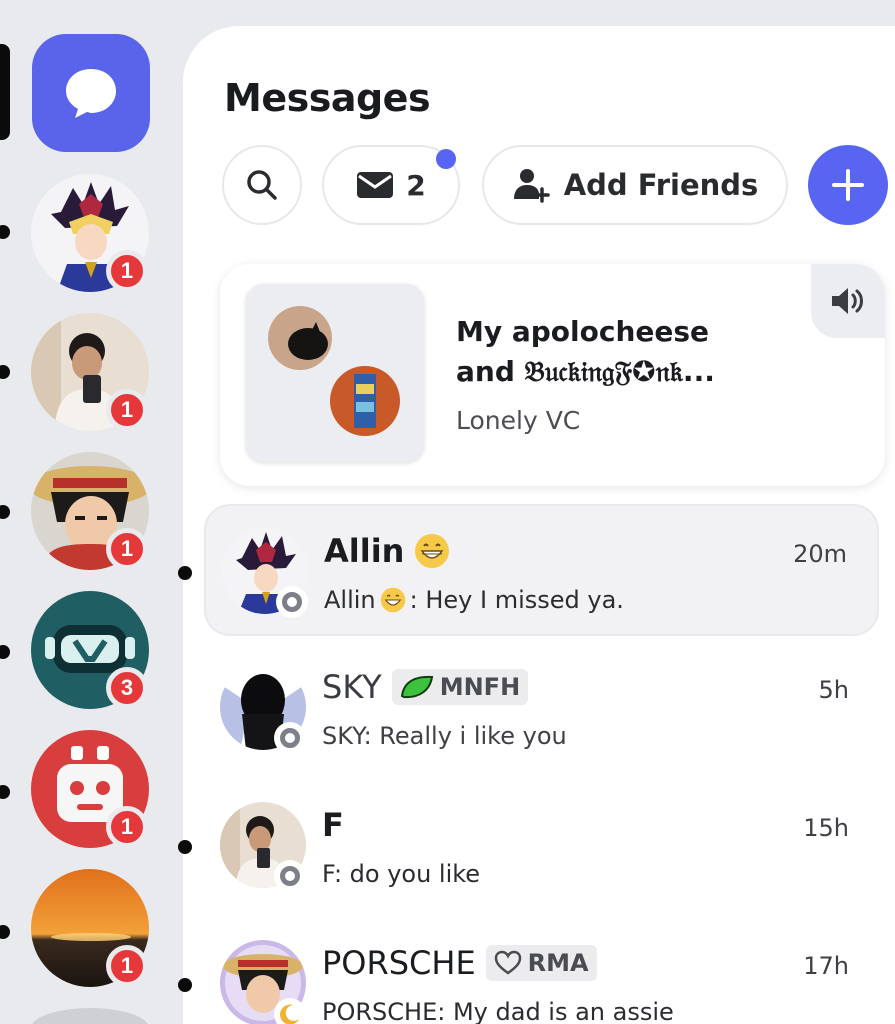 This screenshot has height=1024, width=895. What do you see at coordinates (375, 185) in the screenshot?
I see `envelope-icon` at bounding box center [375, 185].